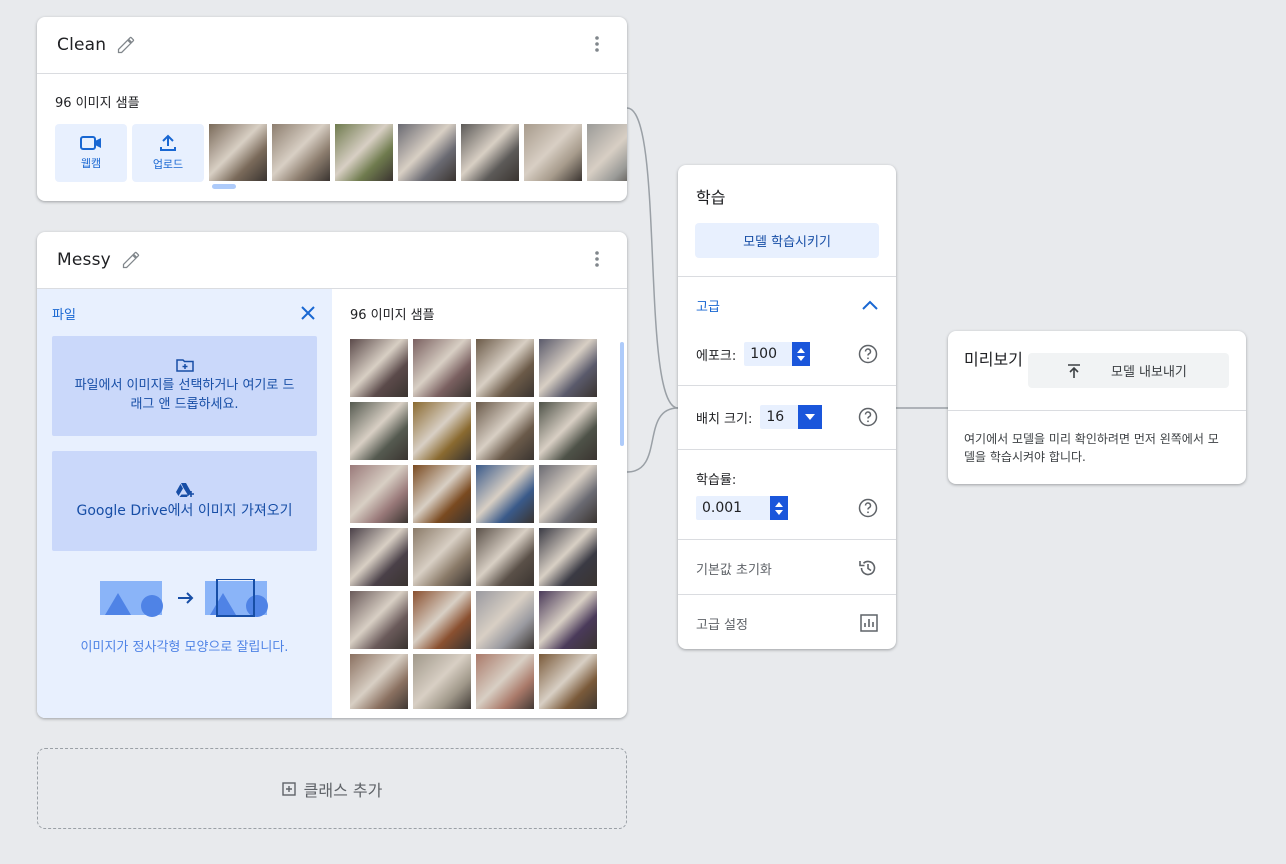 The image size is (1286, 864). I want to click on learning-rate-value: 0.001, so click(722, 508).